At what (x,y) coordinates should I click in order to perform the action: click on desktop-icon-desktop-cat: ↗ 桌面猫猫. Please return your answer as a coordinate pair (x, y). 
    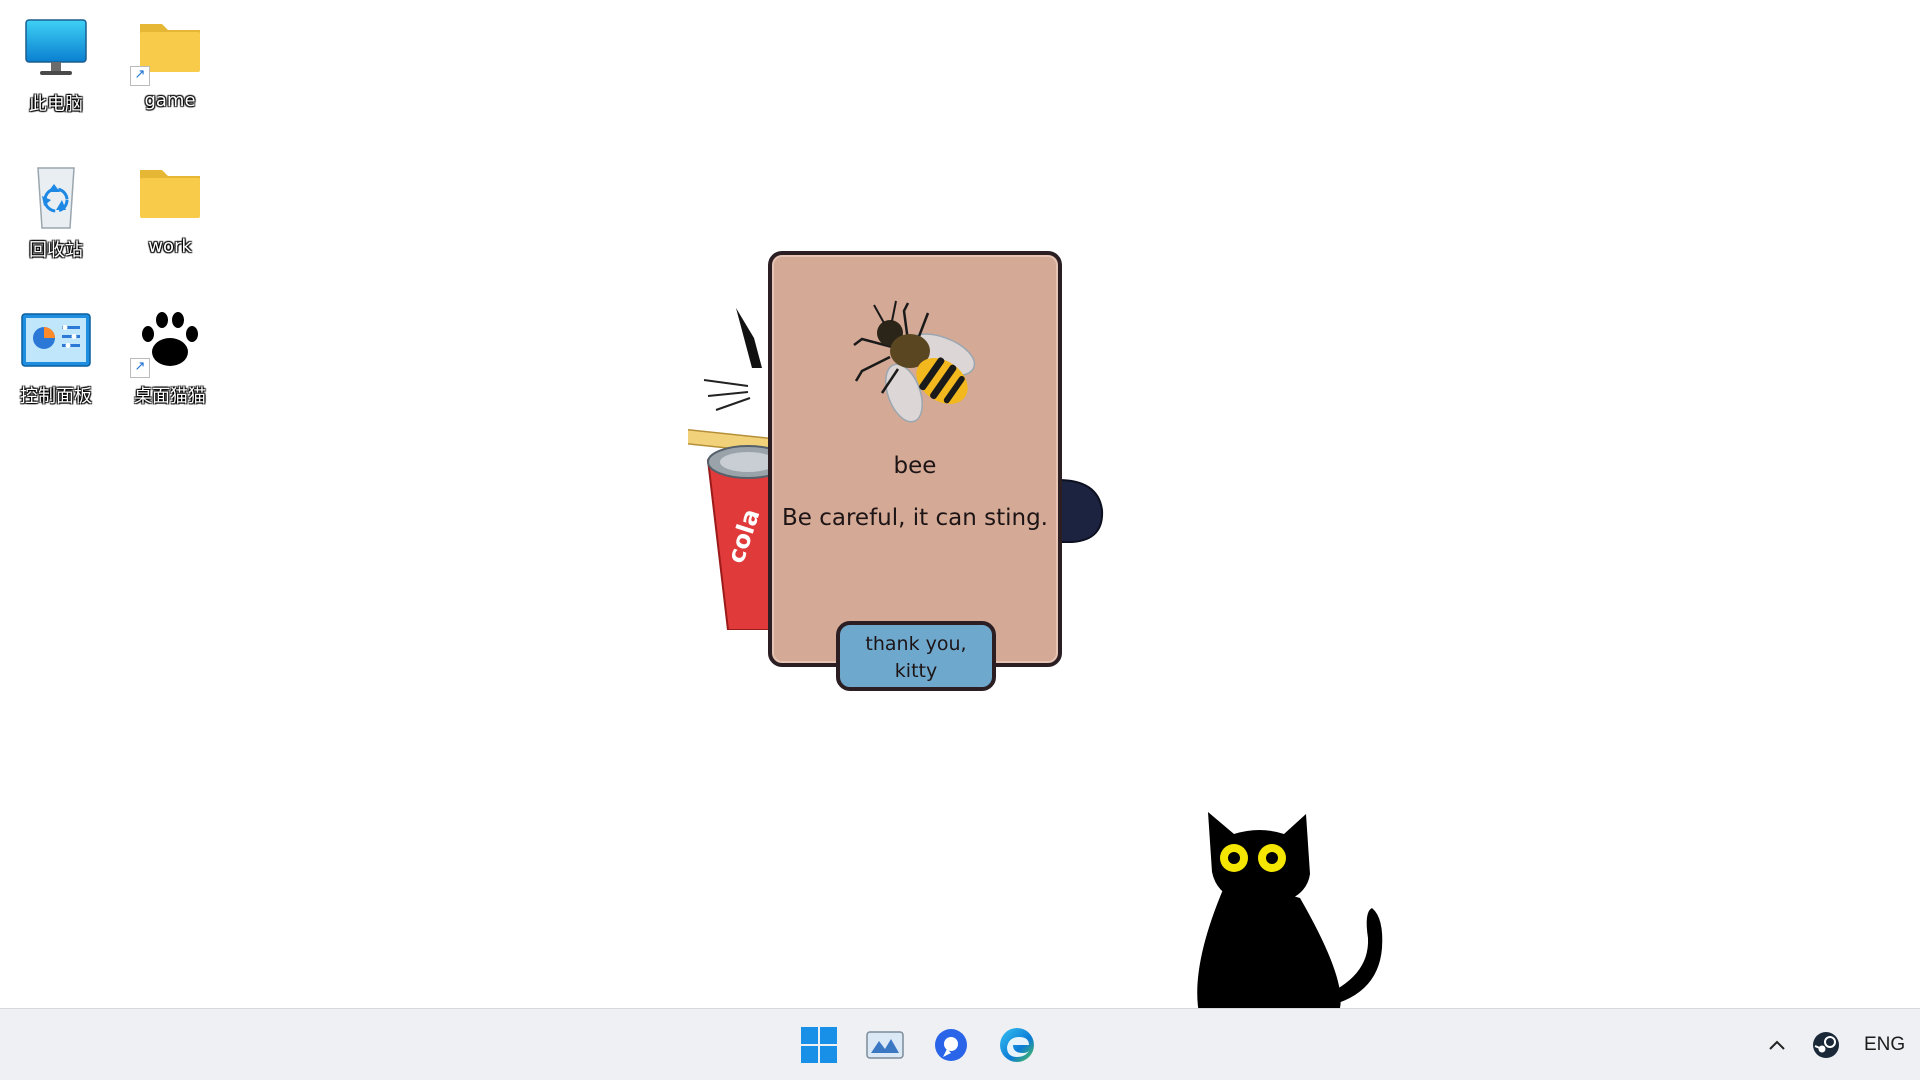
    Looking at the image, I should click on (170, 362).